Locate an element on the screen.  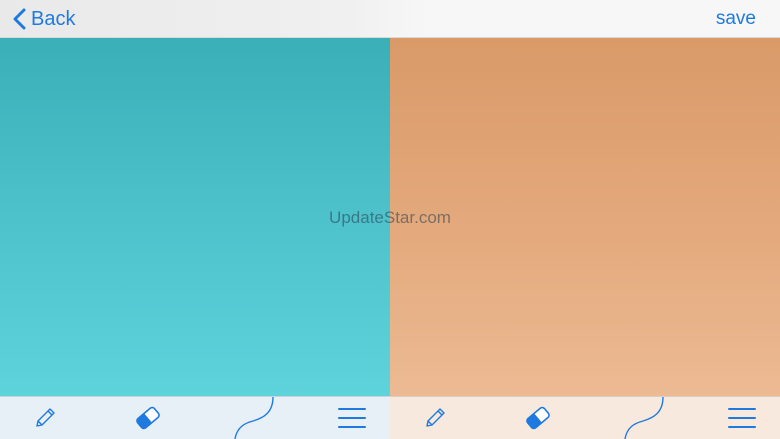
menu-tool-left is located at coordinates (352, 418).